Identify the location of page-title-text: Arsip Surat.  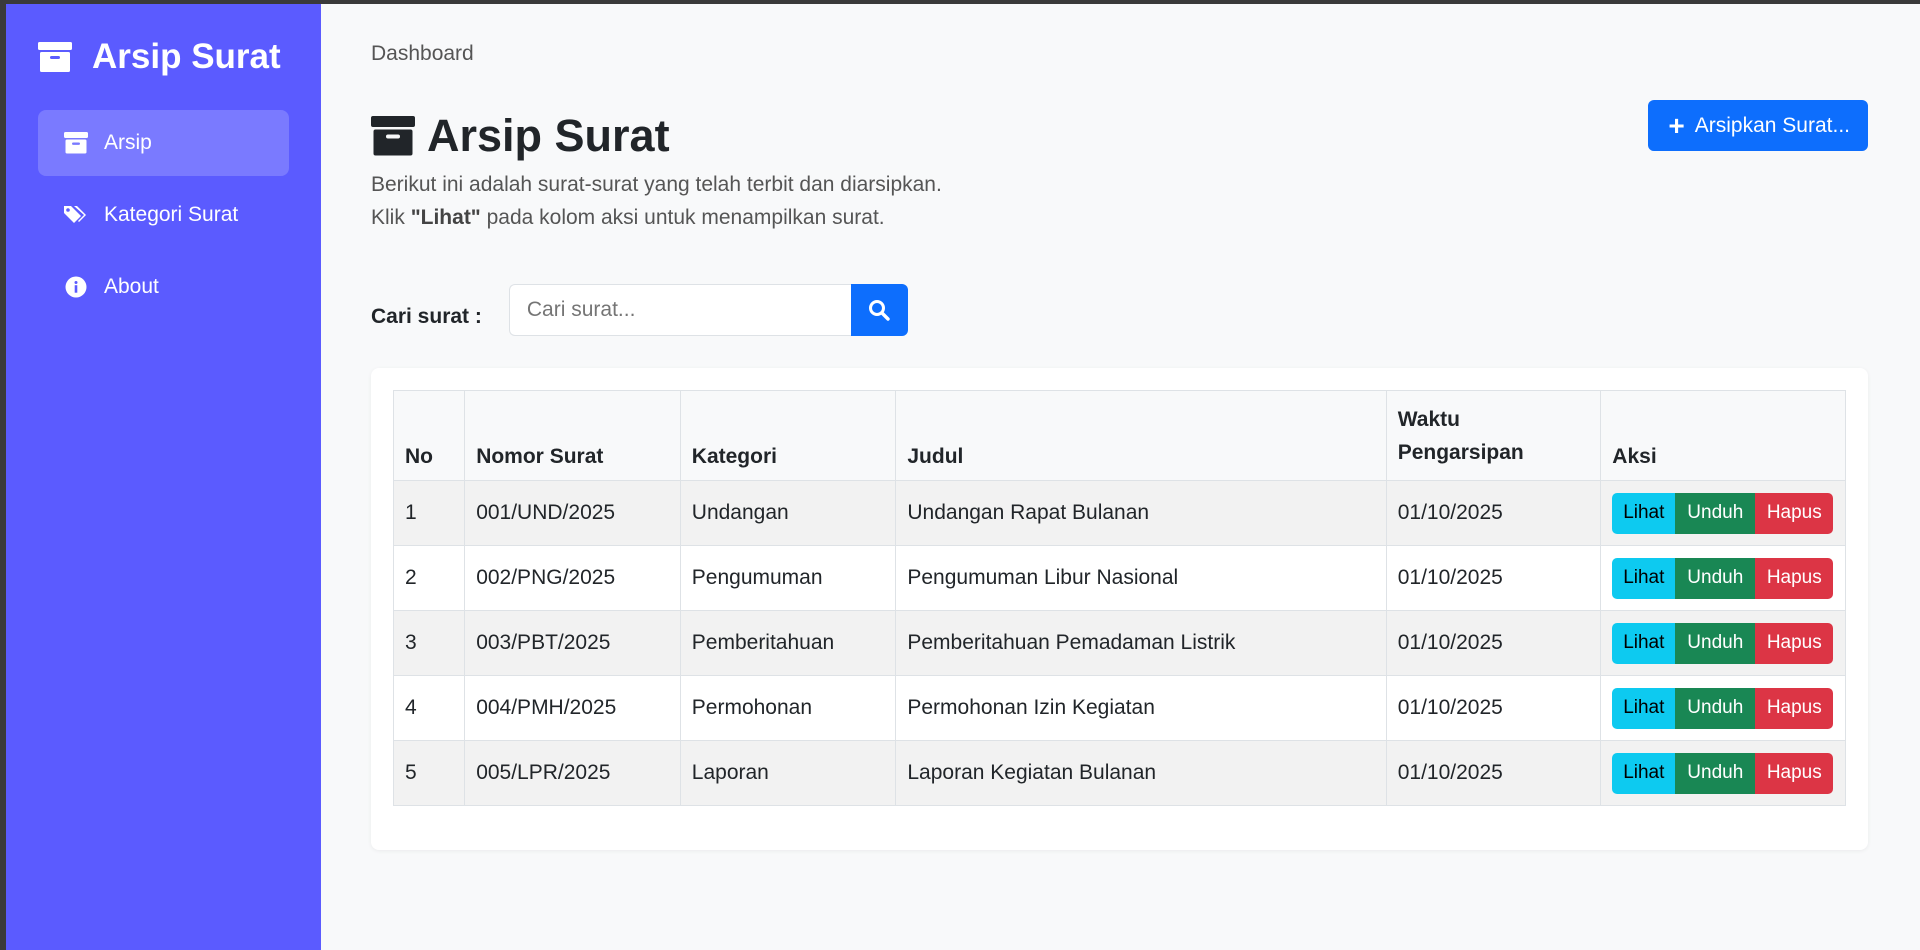
(548, 135).